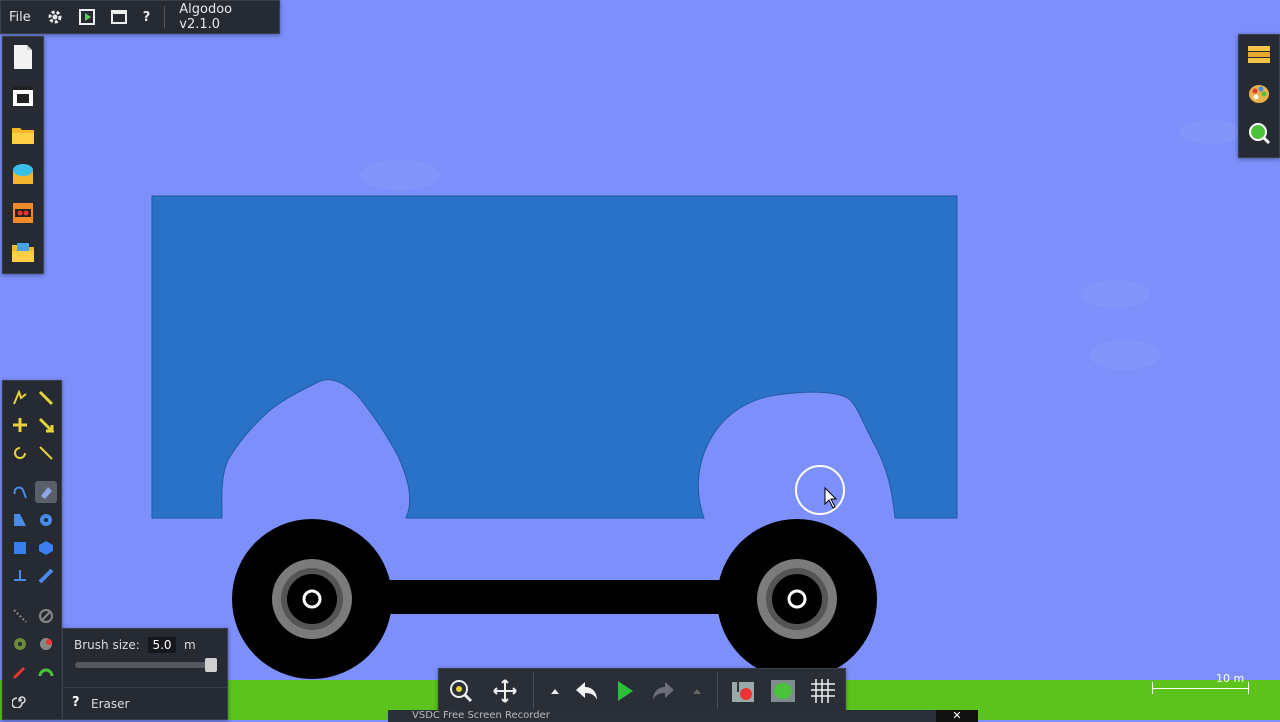 The width and height of the screenshot is (1280, 722). I want to click on phunbox-icon, so click(23, 212).